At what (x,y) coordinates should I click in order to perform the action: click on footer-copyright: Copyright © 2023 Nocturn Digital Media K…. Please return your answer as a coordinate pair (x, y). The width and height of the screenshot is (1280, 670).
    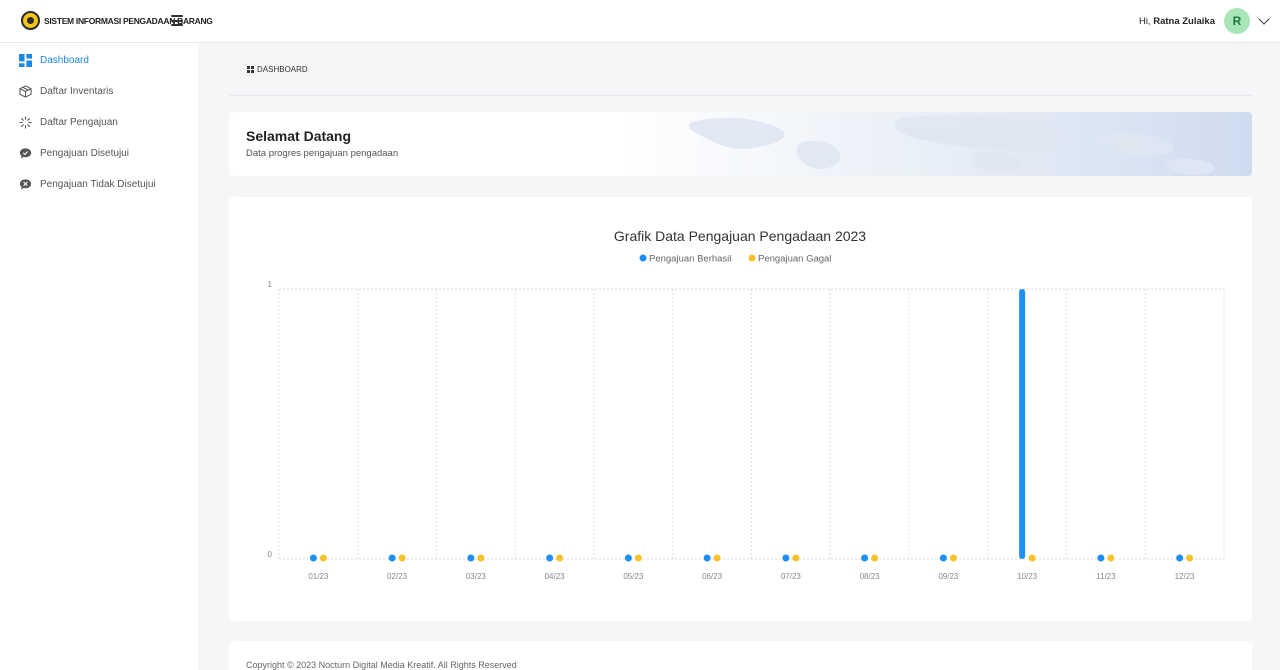
    Looking at the image, I should click on (381, 665).